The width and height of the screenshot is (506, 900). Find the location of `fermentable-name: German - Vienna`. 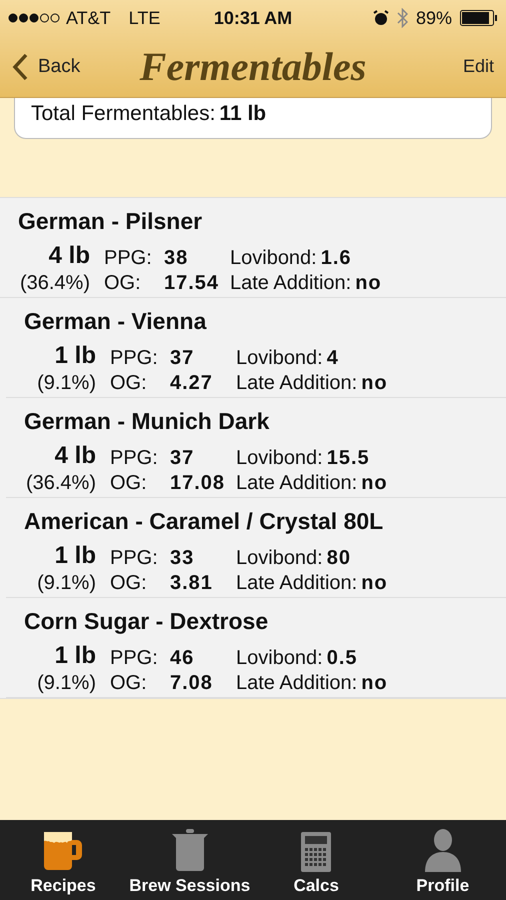

fermentable-name: German - Vienna is located at coordinates (116, 322).